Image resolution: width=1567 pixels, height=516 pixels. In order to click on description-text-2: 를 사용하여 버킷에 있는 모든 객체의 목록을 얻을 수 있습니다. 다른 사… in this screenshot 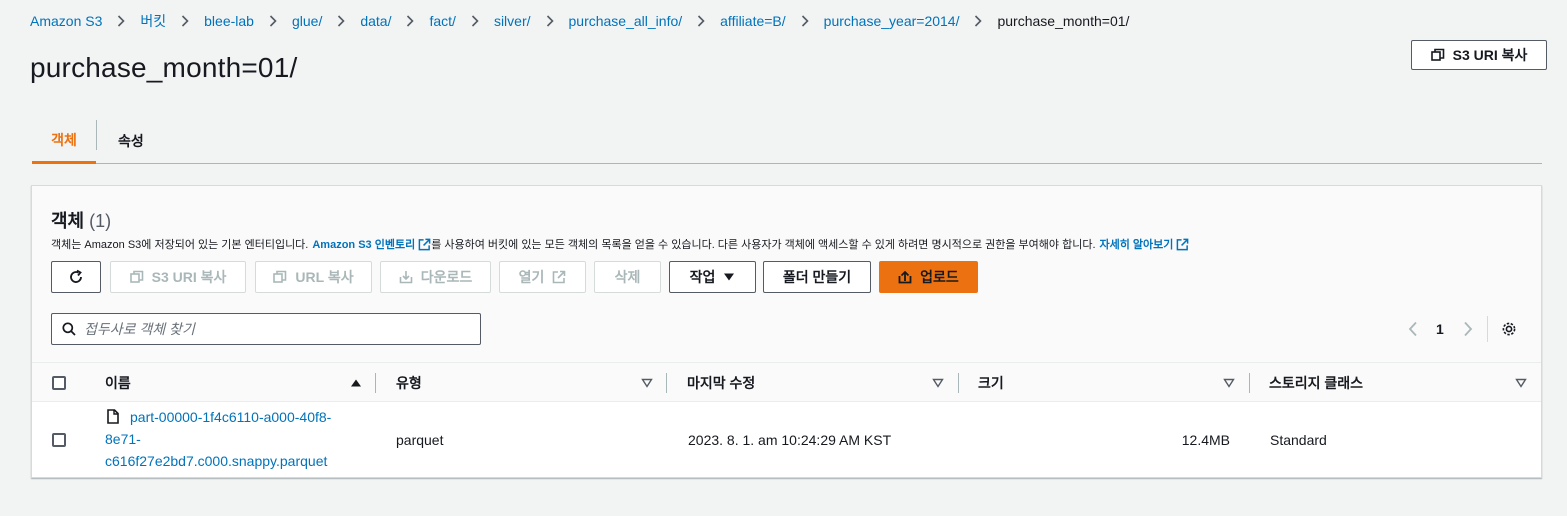, I will do `click(763, 245)`.